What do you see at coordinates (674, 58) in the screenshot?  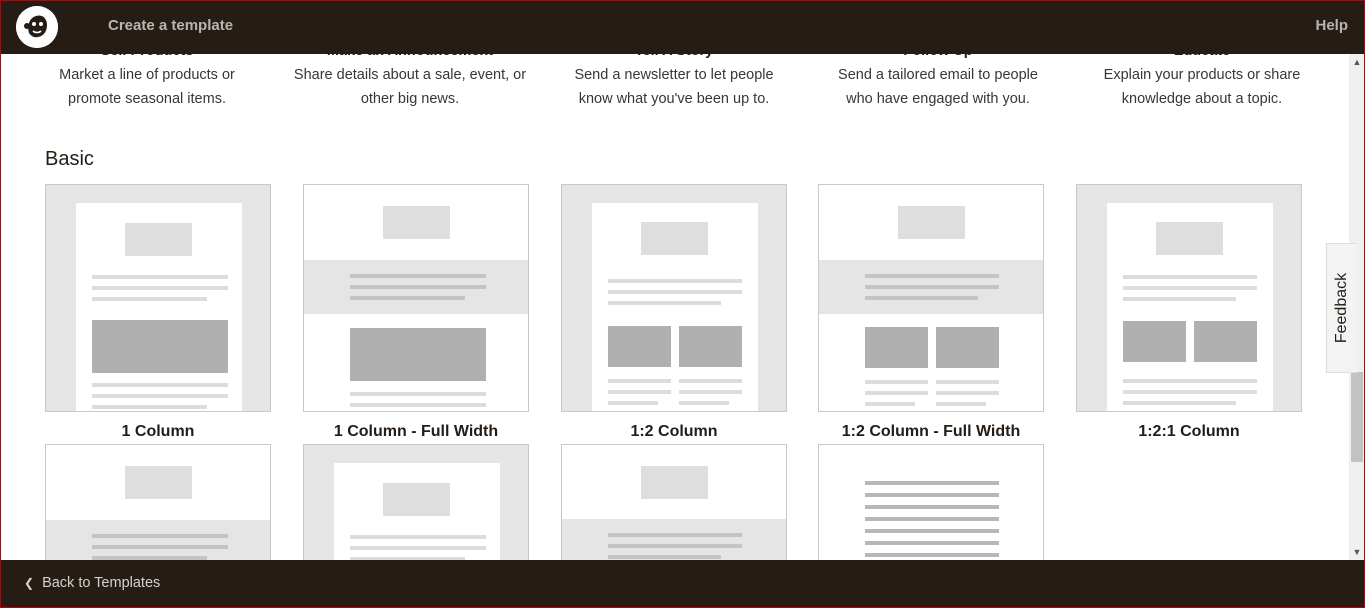 I see `category-title: Tell A Story` at bounding box center [674, 58].